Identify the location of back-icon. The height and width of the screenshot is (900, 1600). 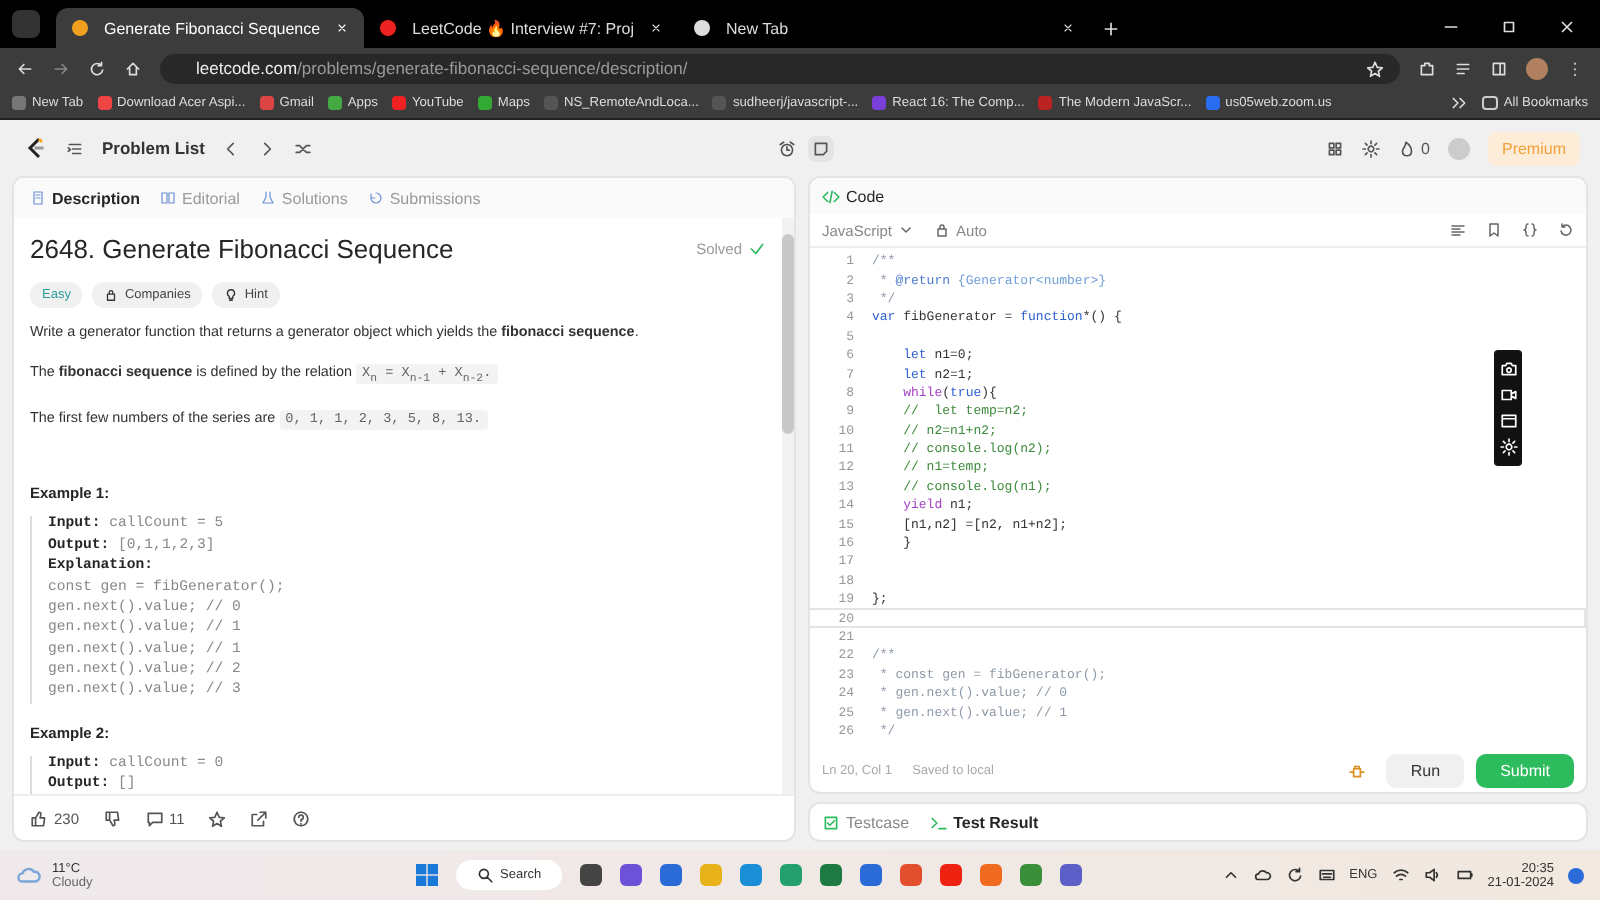
(25, 68).